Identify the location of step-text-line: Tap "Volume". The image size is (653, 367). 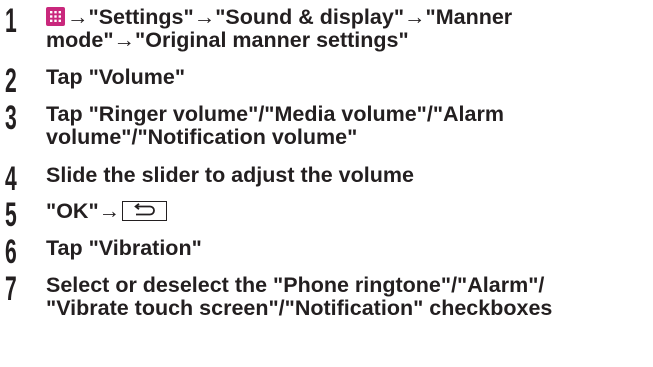
(116, 77).